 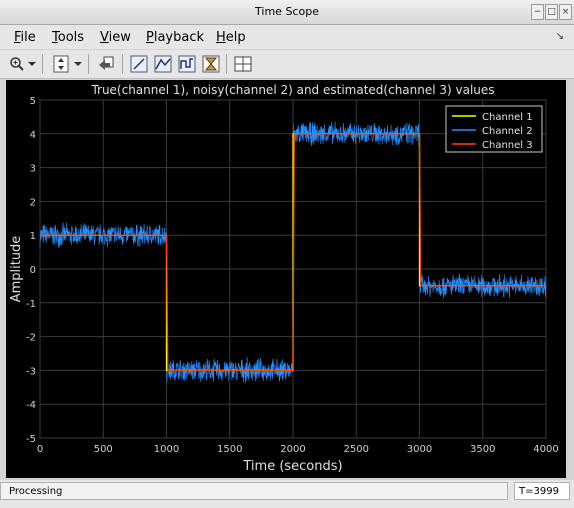 I want to click on x-tick-label: 2500, so click(x=356, y=449).